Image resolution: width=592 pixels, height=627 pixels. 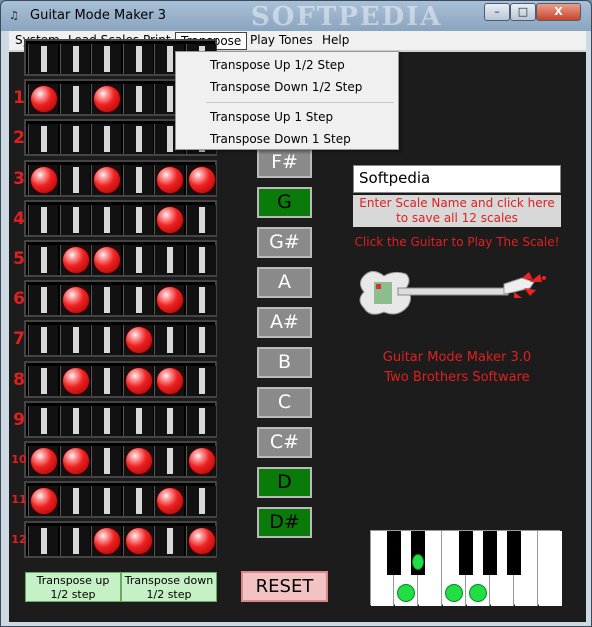 What do you see at coordinates (558, 12) in the screenshot?
I see `close-button: X` at bounding box center [558, 12].